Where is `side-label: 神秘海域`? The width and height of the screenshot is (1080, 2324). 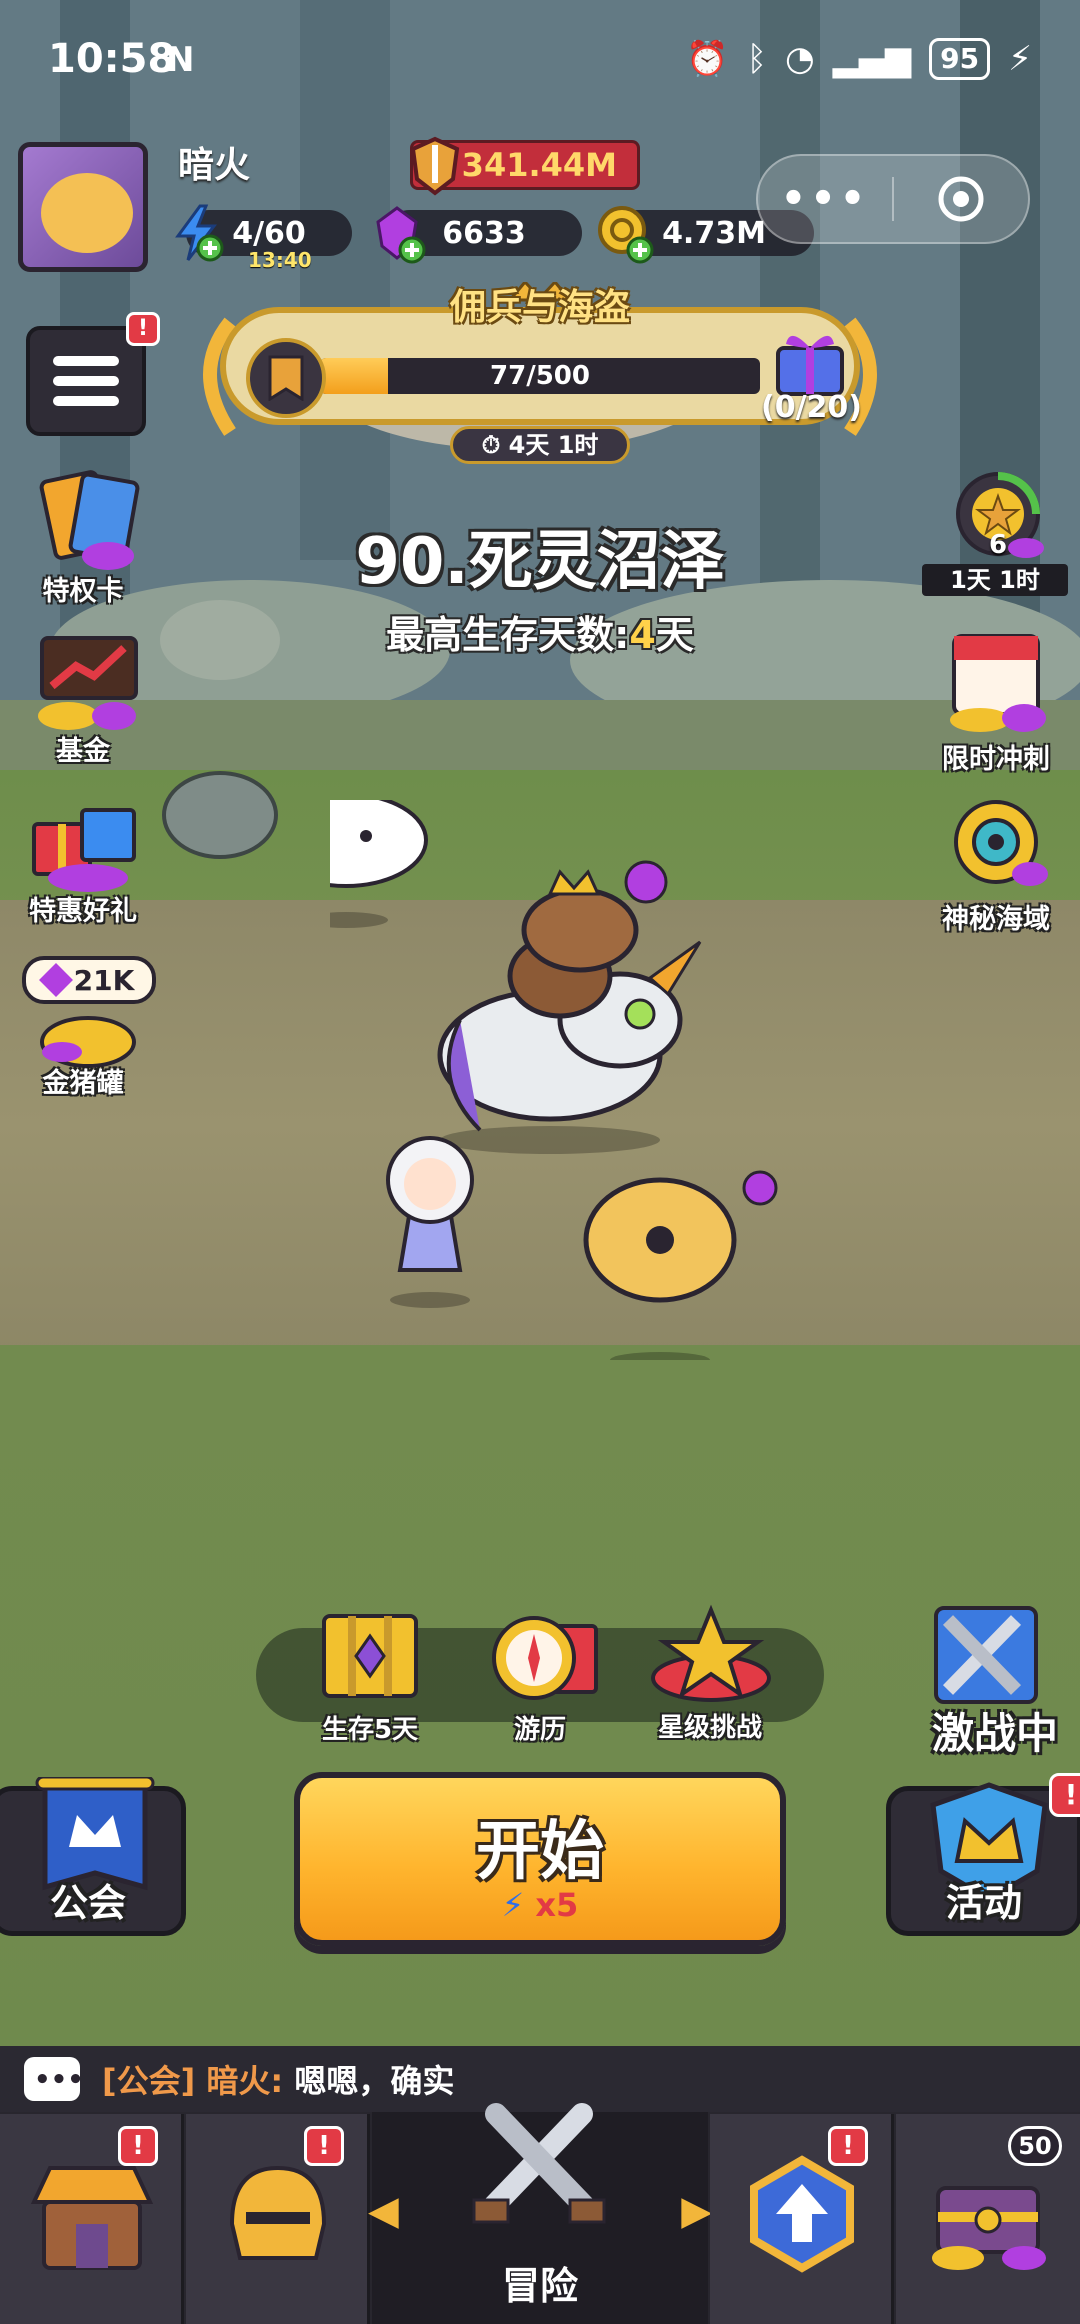 side-label: 神秘海域 is located at coordinates (996, 919).